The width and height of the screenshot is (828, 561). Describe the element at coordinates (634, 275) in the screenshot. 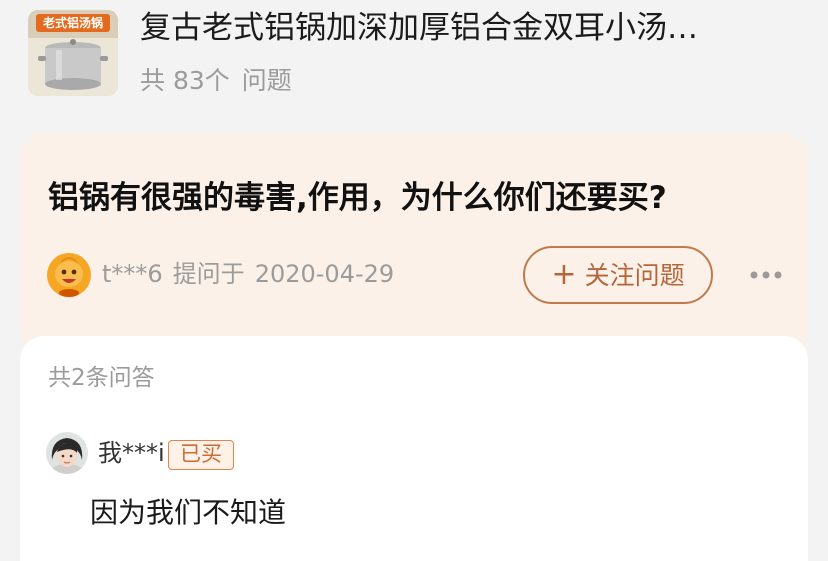

I see `follow-question-label: 关注问题` at that location.